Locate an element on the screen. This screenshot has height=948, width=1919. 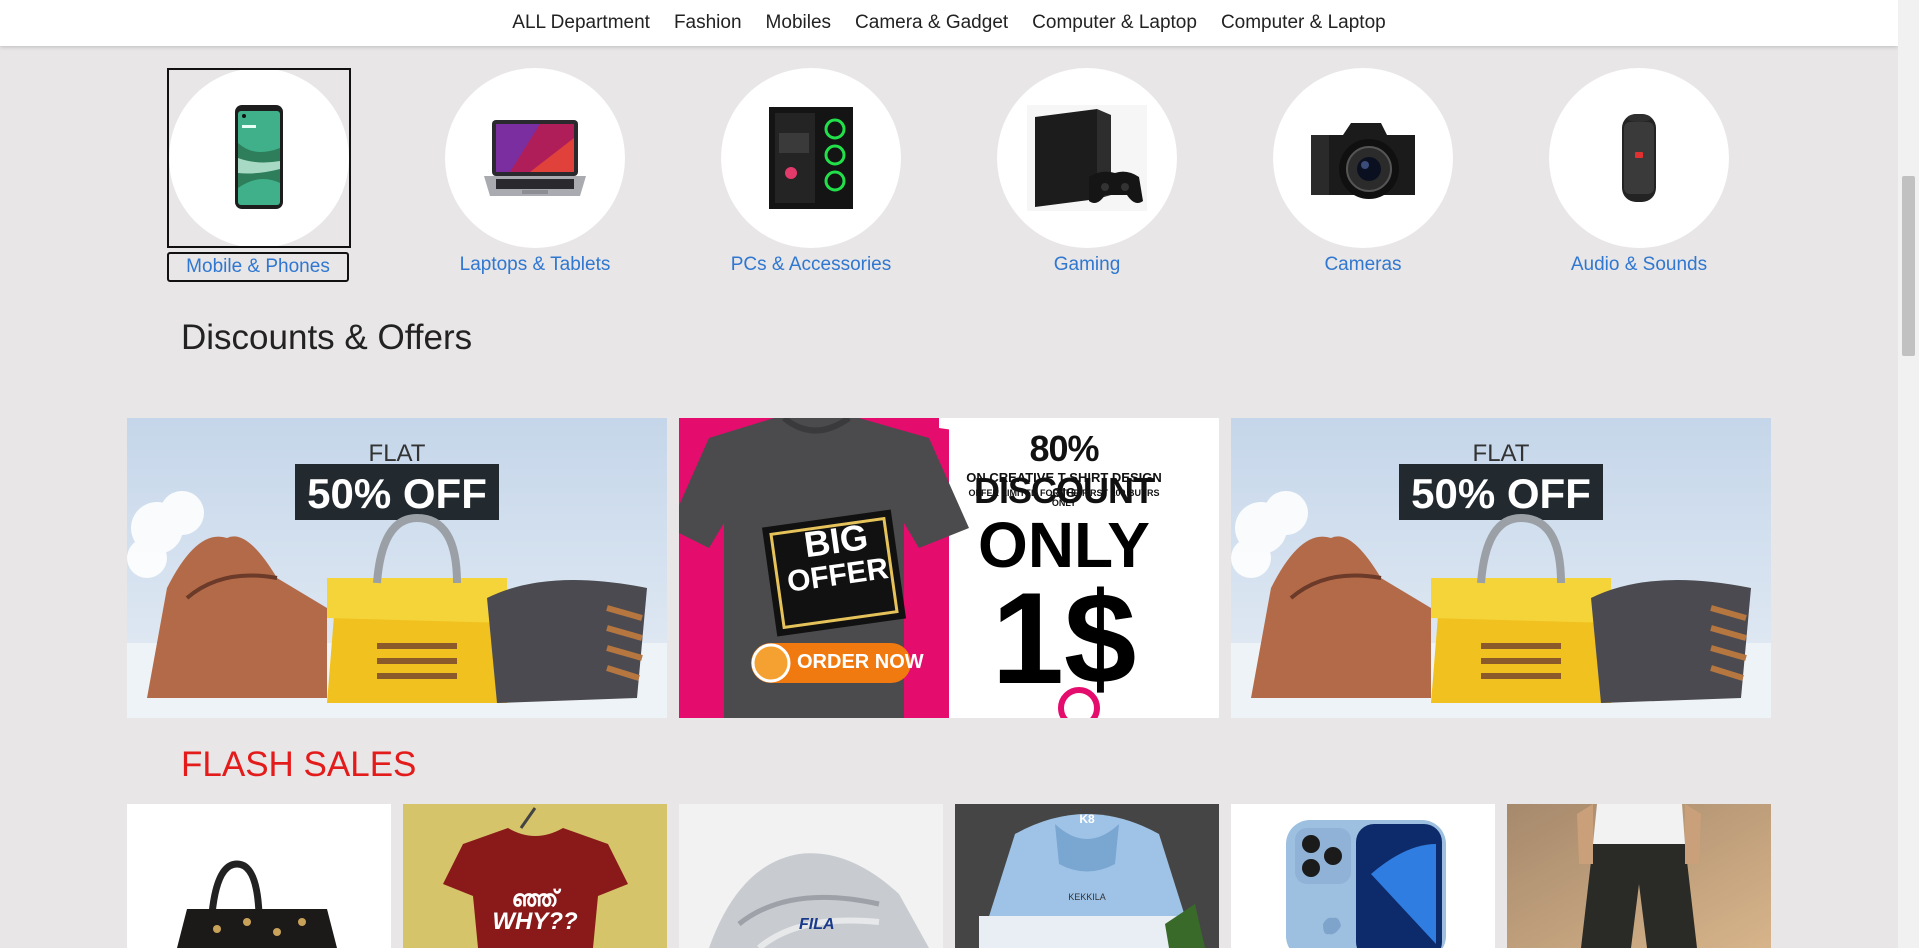
scrollbar-thumb is located at coordinates (1908, 266).